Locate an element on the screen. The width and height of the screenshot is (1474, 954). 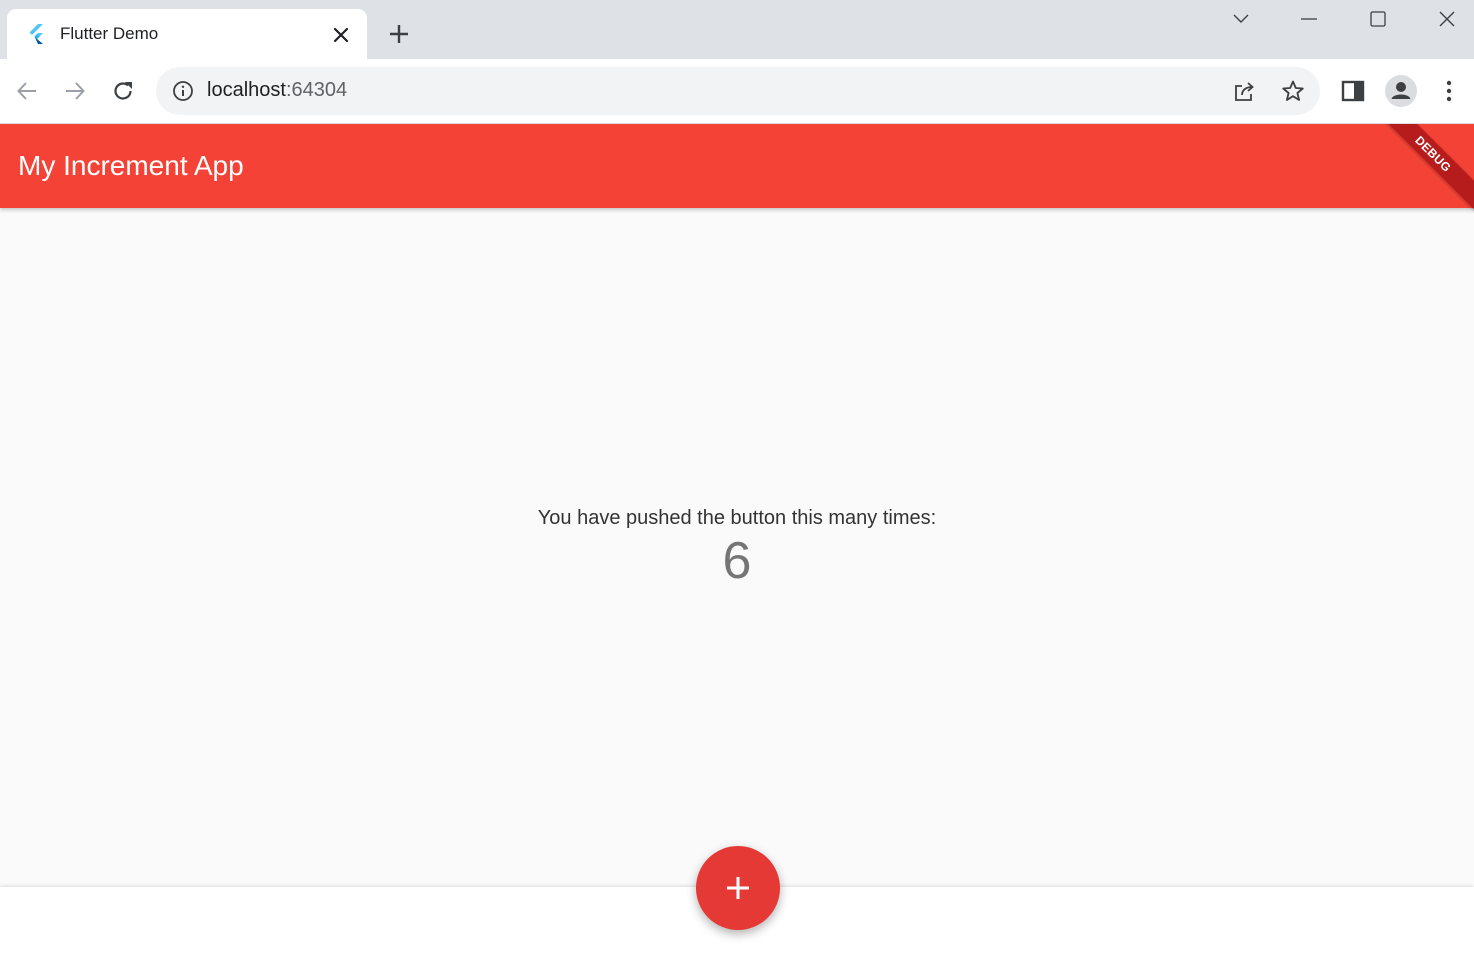
arrow-left-icon is located at coordinates (27, 91).